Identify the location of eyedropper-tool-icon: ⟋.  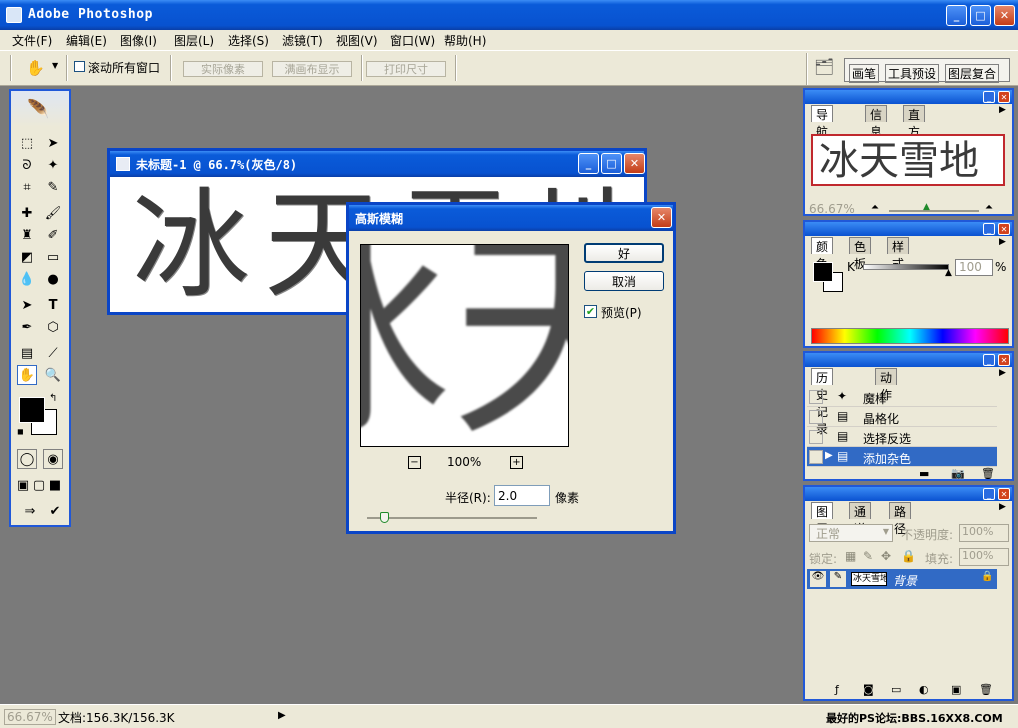
(53, 353).